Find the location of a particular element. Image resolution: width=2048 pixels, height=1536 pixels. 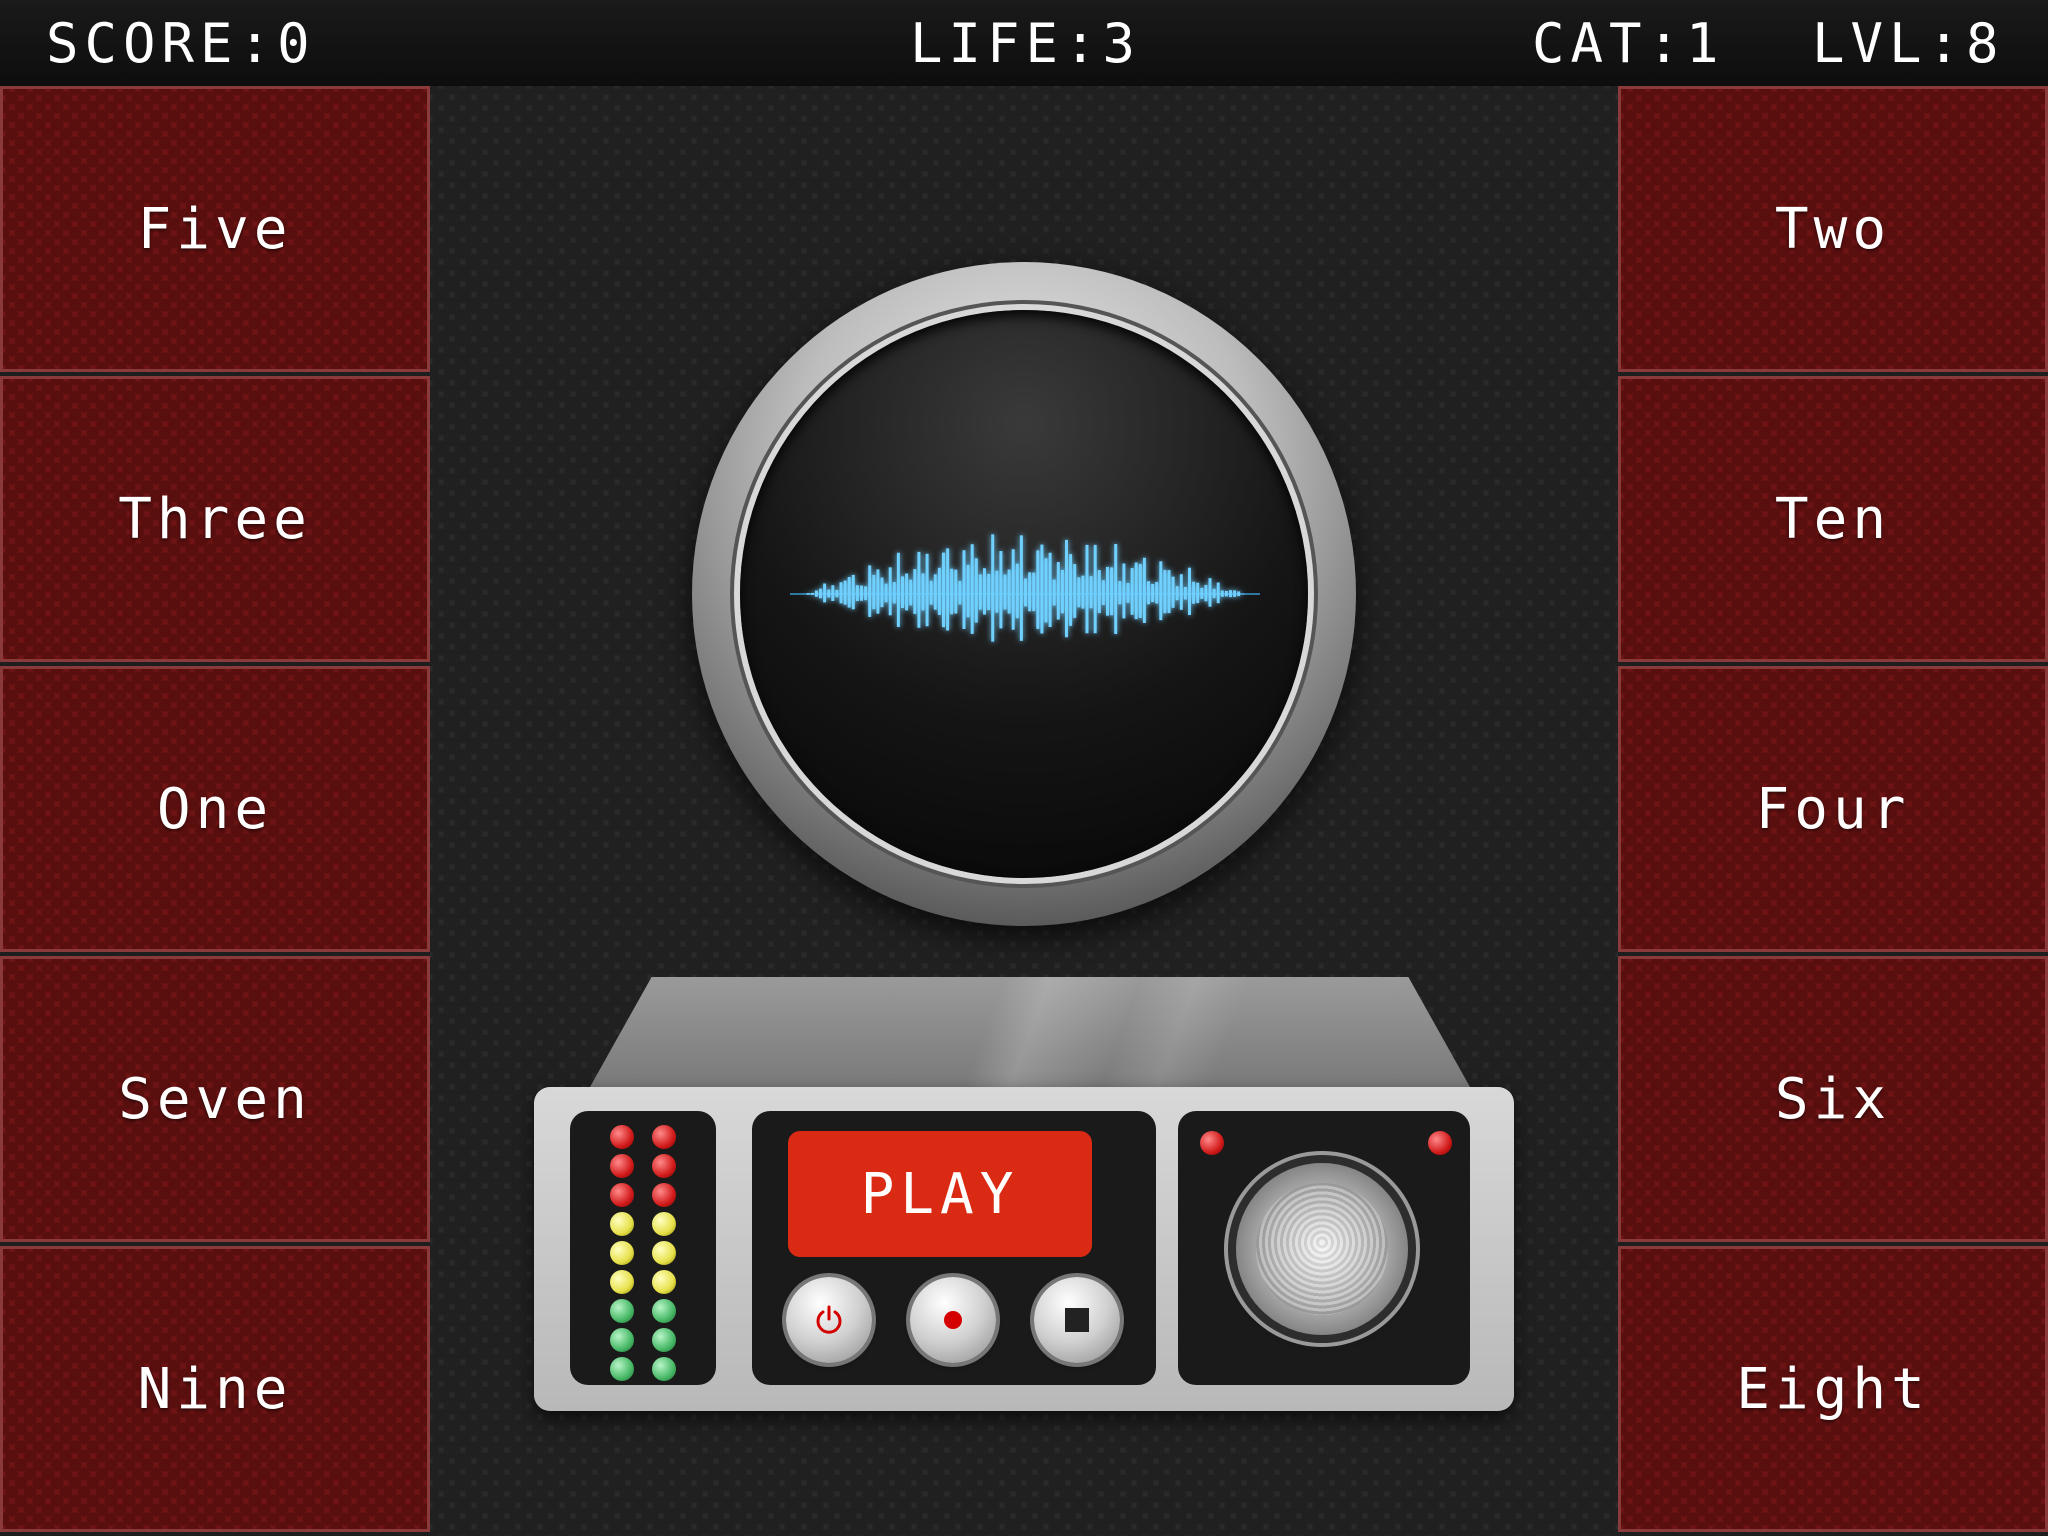

category-display: CAT:1 is located at coordinates (1628, 43).